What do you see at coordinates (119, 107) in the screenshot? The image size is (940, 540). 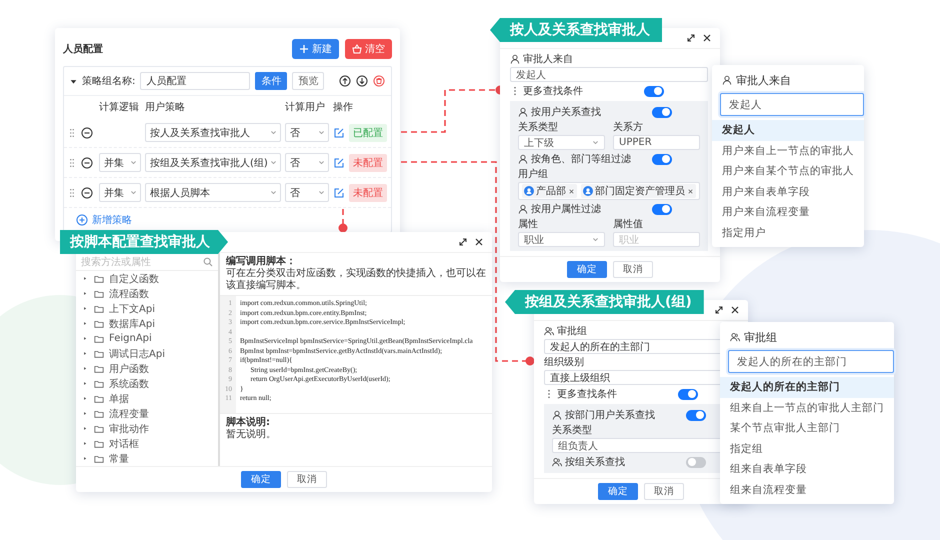 I see `column-header: 计算逻辑` at bounding box center [119, 107].